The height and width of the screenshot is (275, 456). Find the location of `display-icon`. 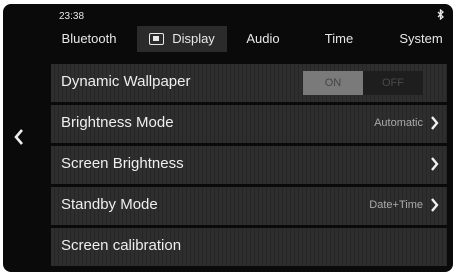

display-icon is located at coordinates (157, 38).